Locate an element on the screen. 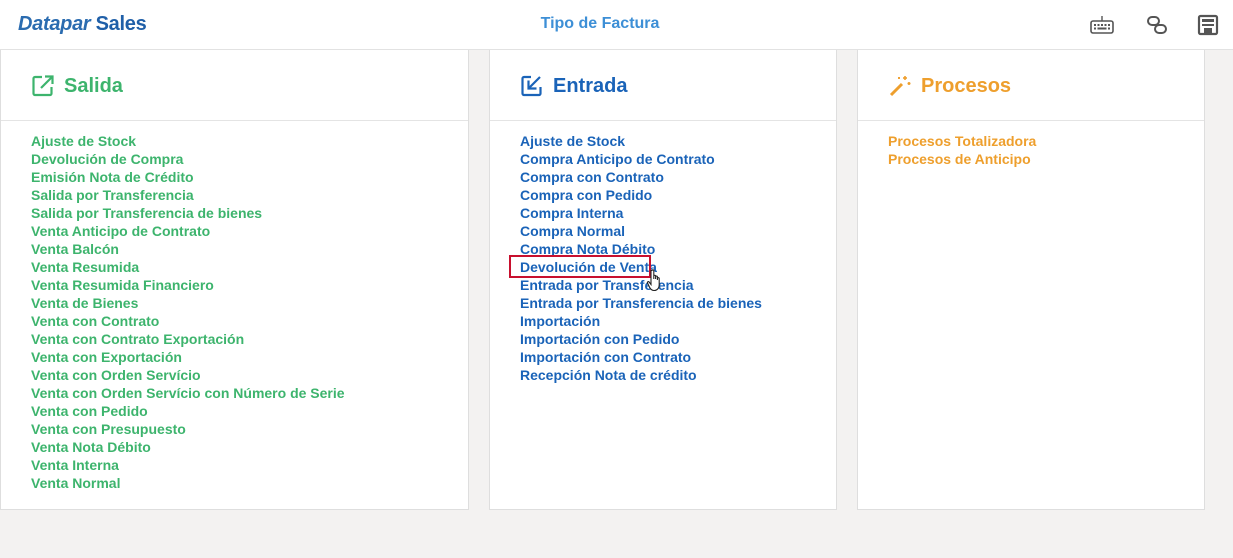 This screenshot has width=1233, height=558. salida-item: Venta Resumida Financiero is located at coordinates (188, 285).